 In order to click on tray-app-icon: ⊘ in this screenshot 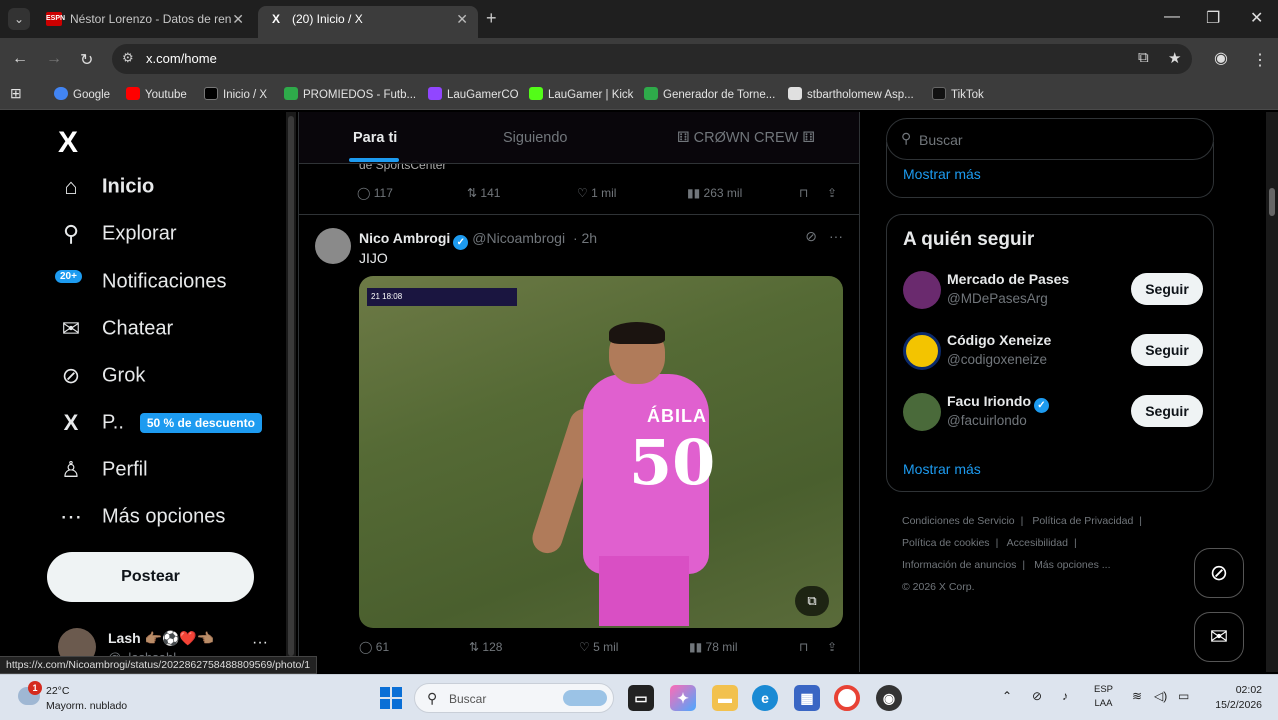, I will do `click(1037, 696)`.